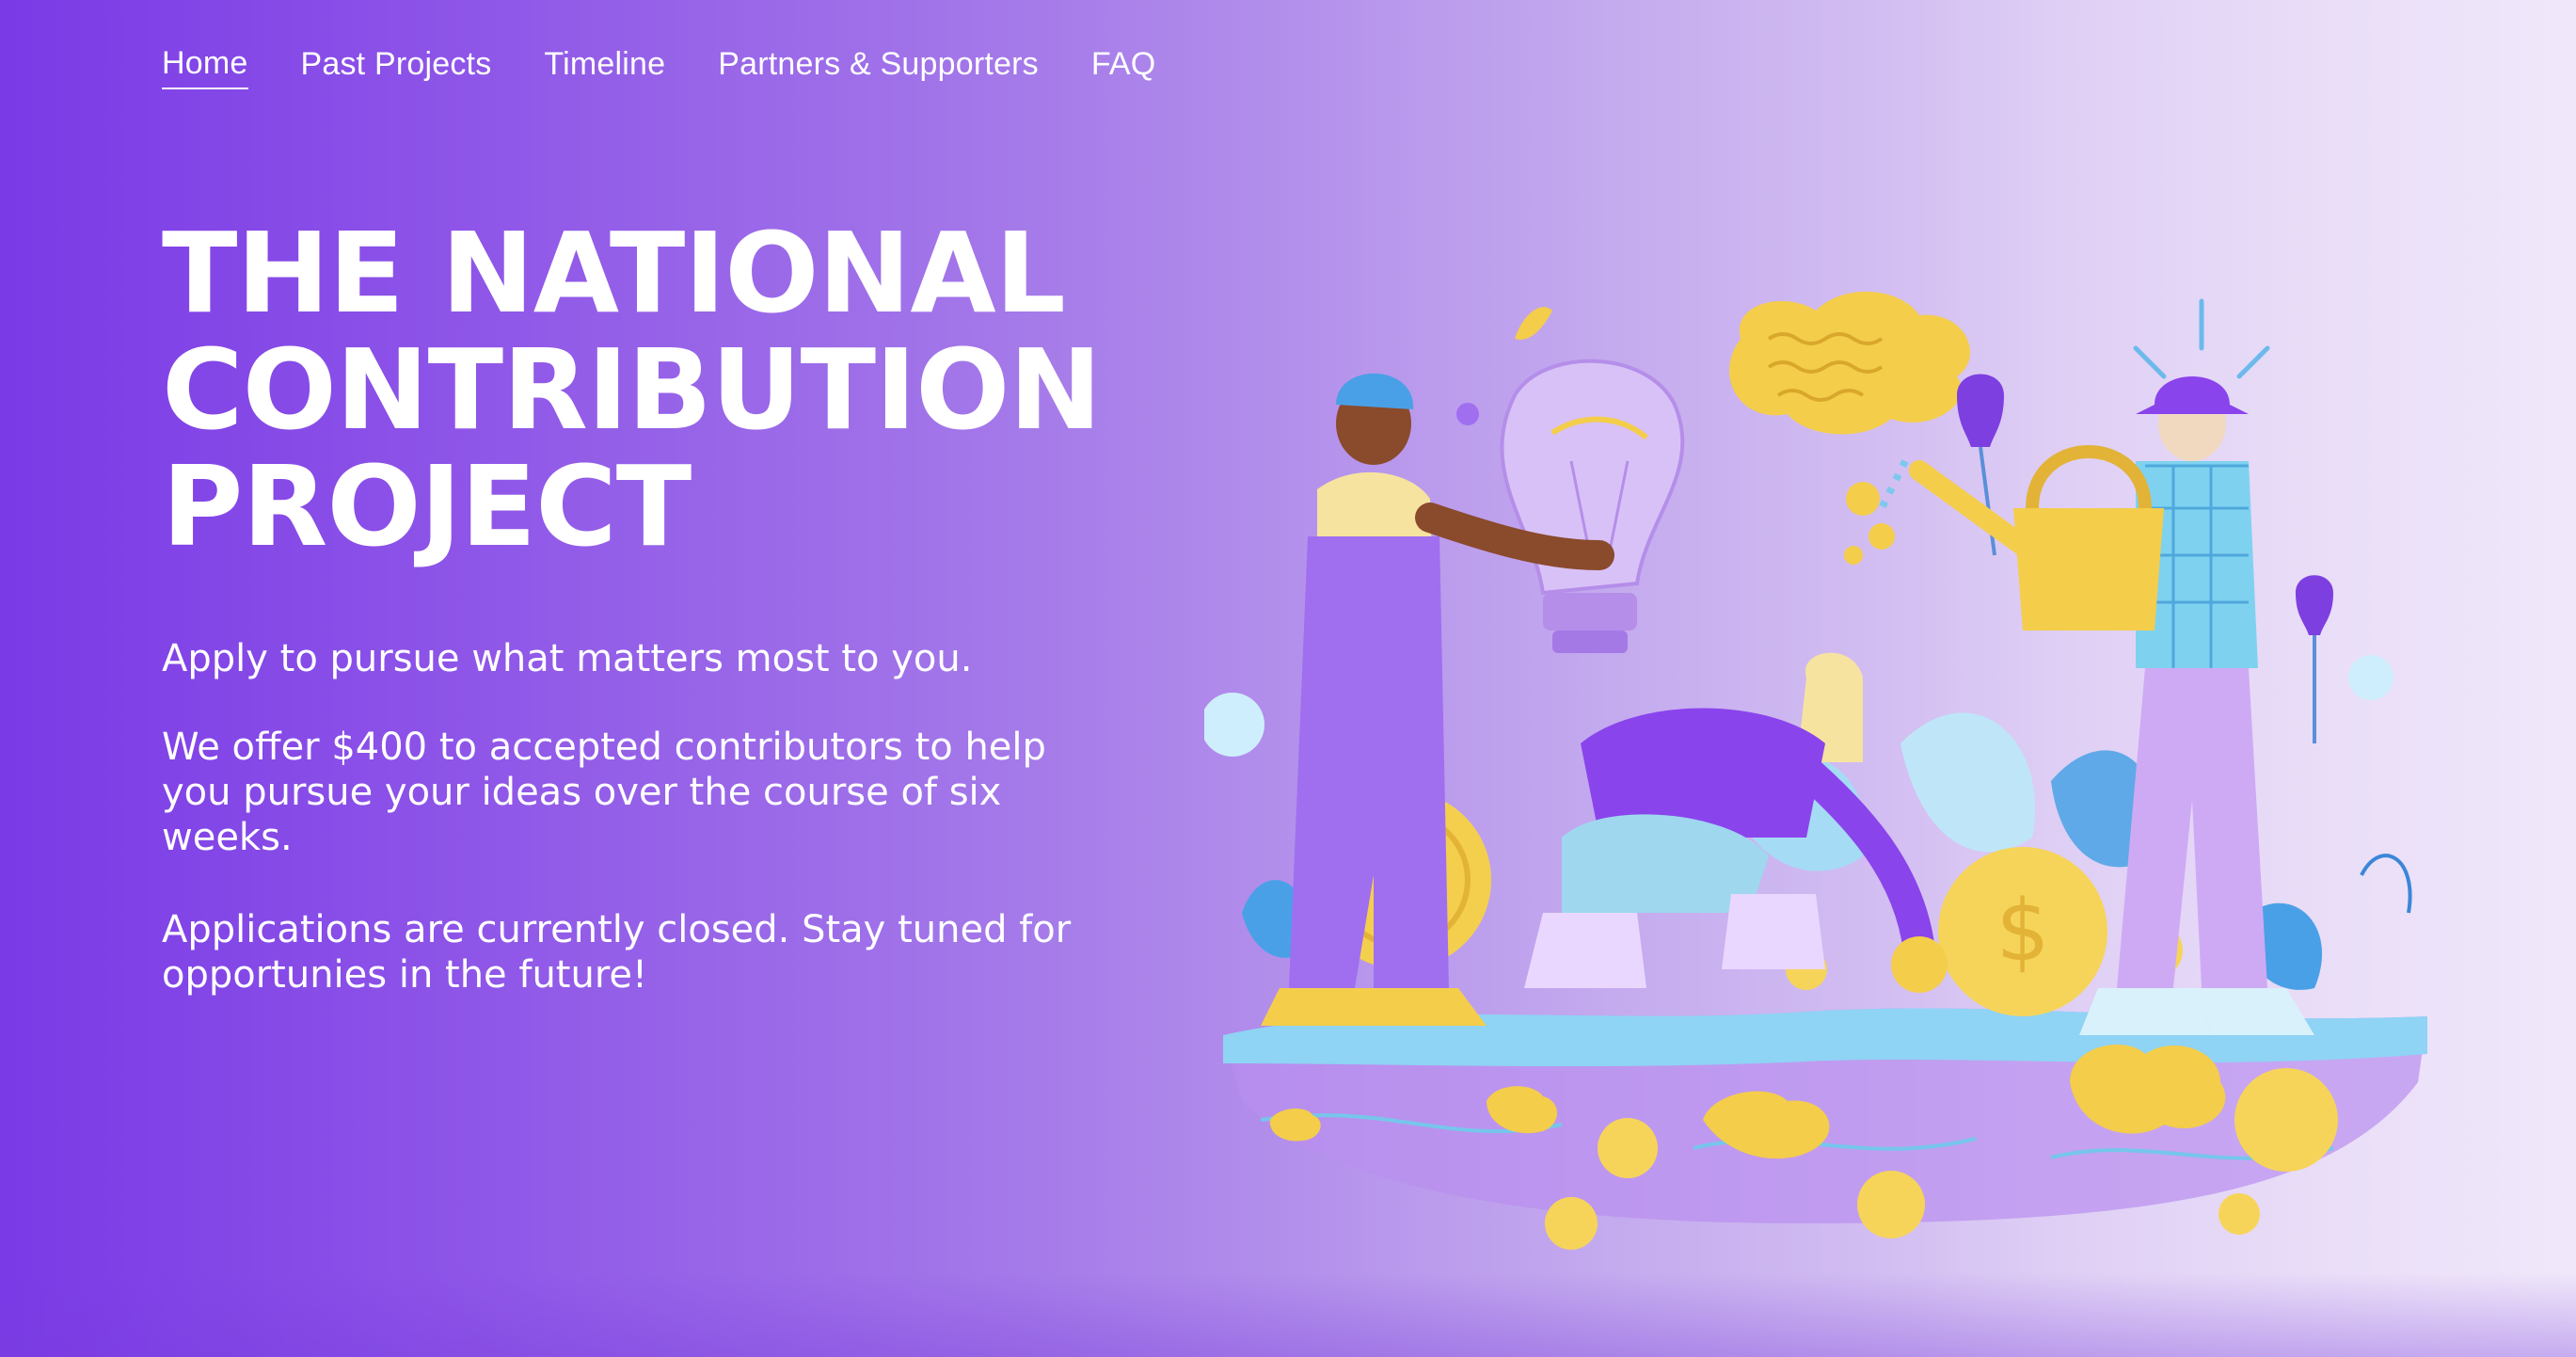 This screenshot has width=2576, height=1357. What do you see at coordinates (396, 67) in the screenshot?
I see `nav-item-past-projects: Past Projects` at bounding box center [396, 67].